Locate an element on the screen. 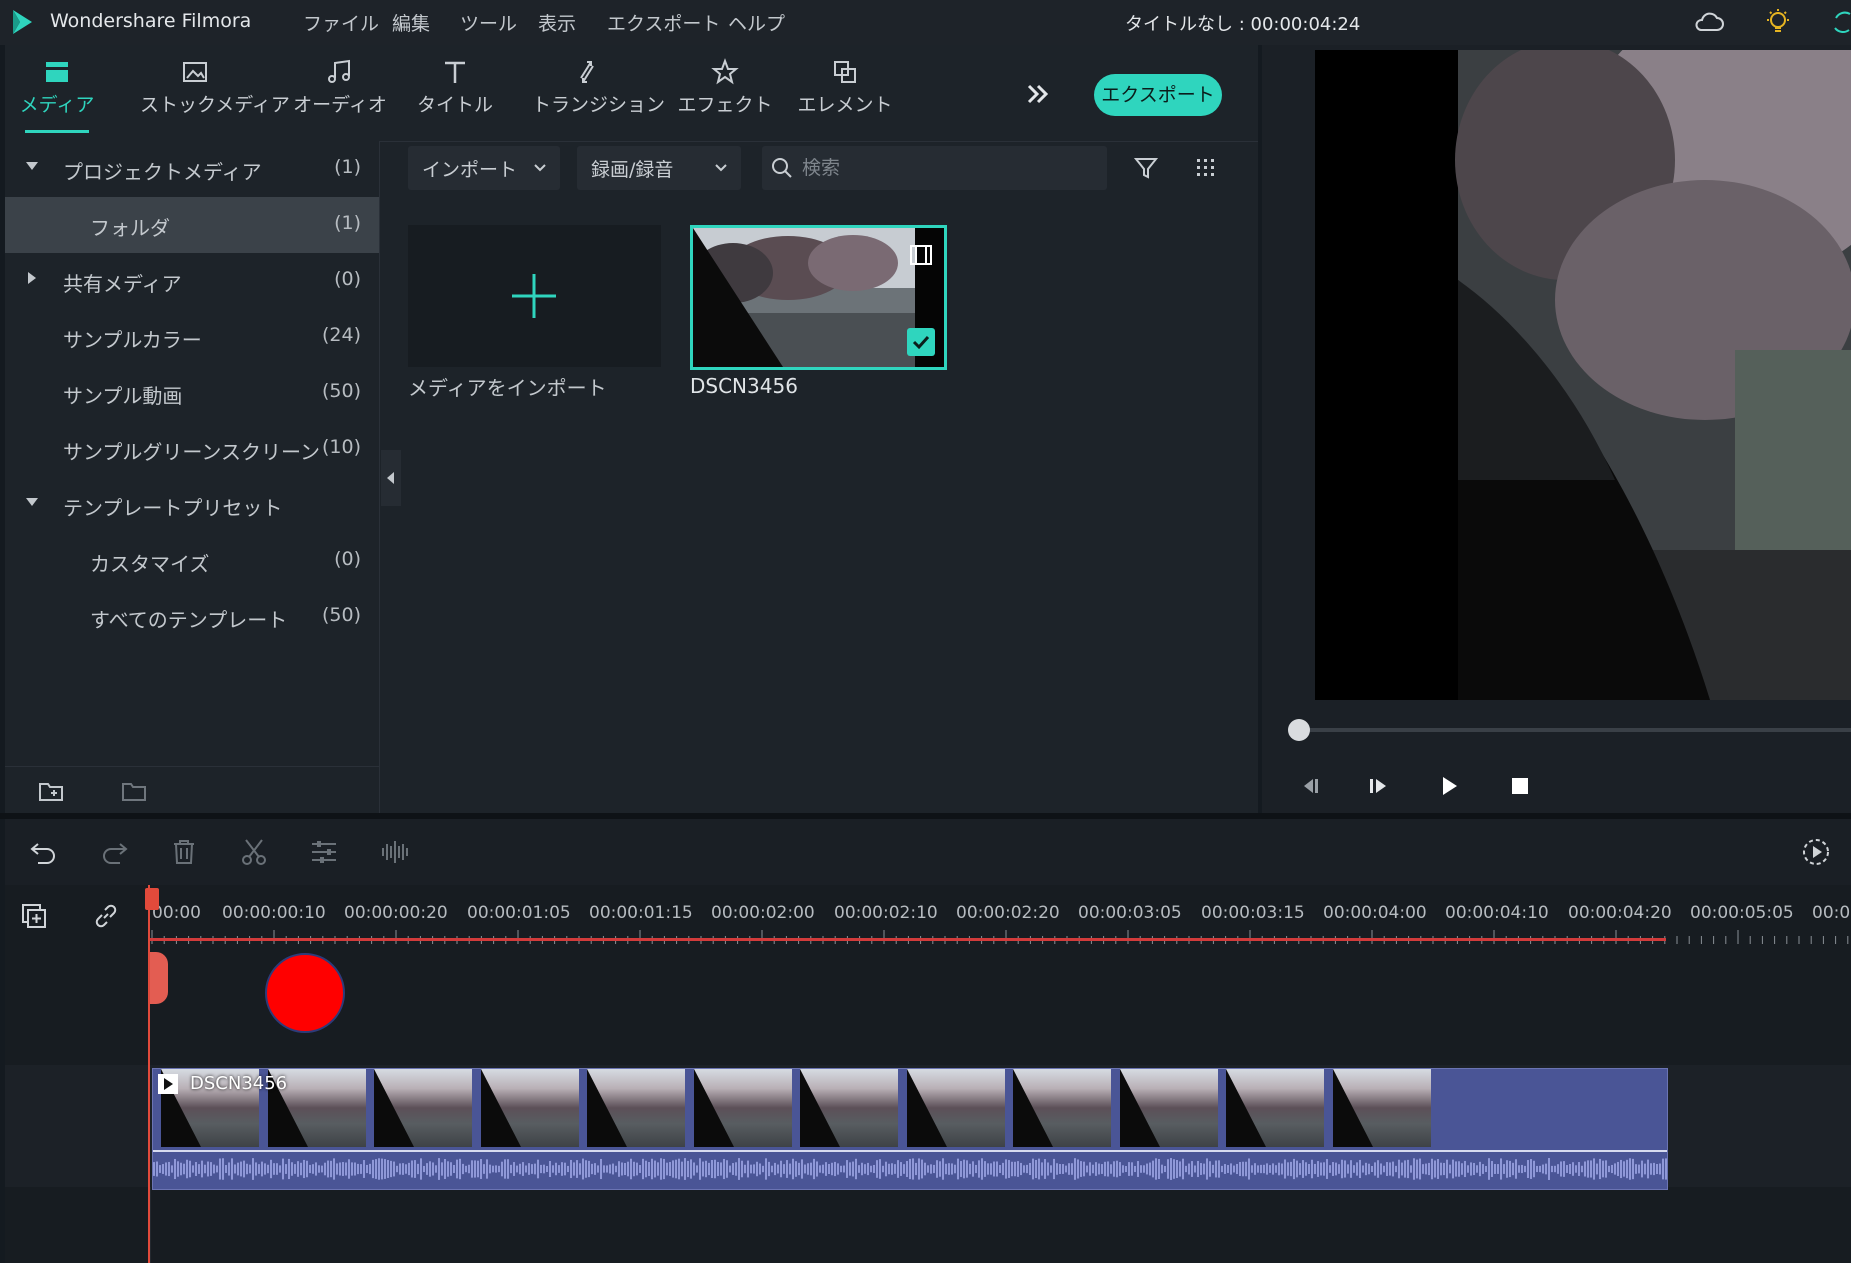 The image size is (1851, 1263). menu-help: ヘルプ is located at coordinates (756, 22).